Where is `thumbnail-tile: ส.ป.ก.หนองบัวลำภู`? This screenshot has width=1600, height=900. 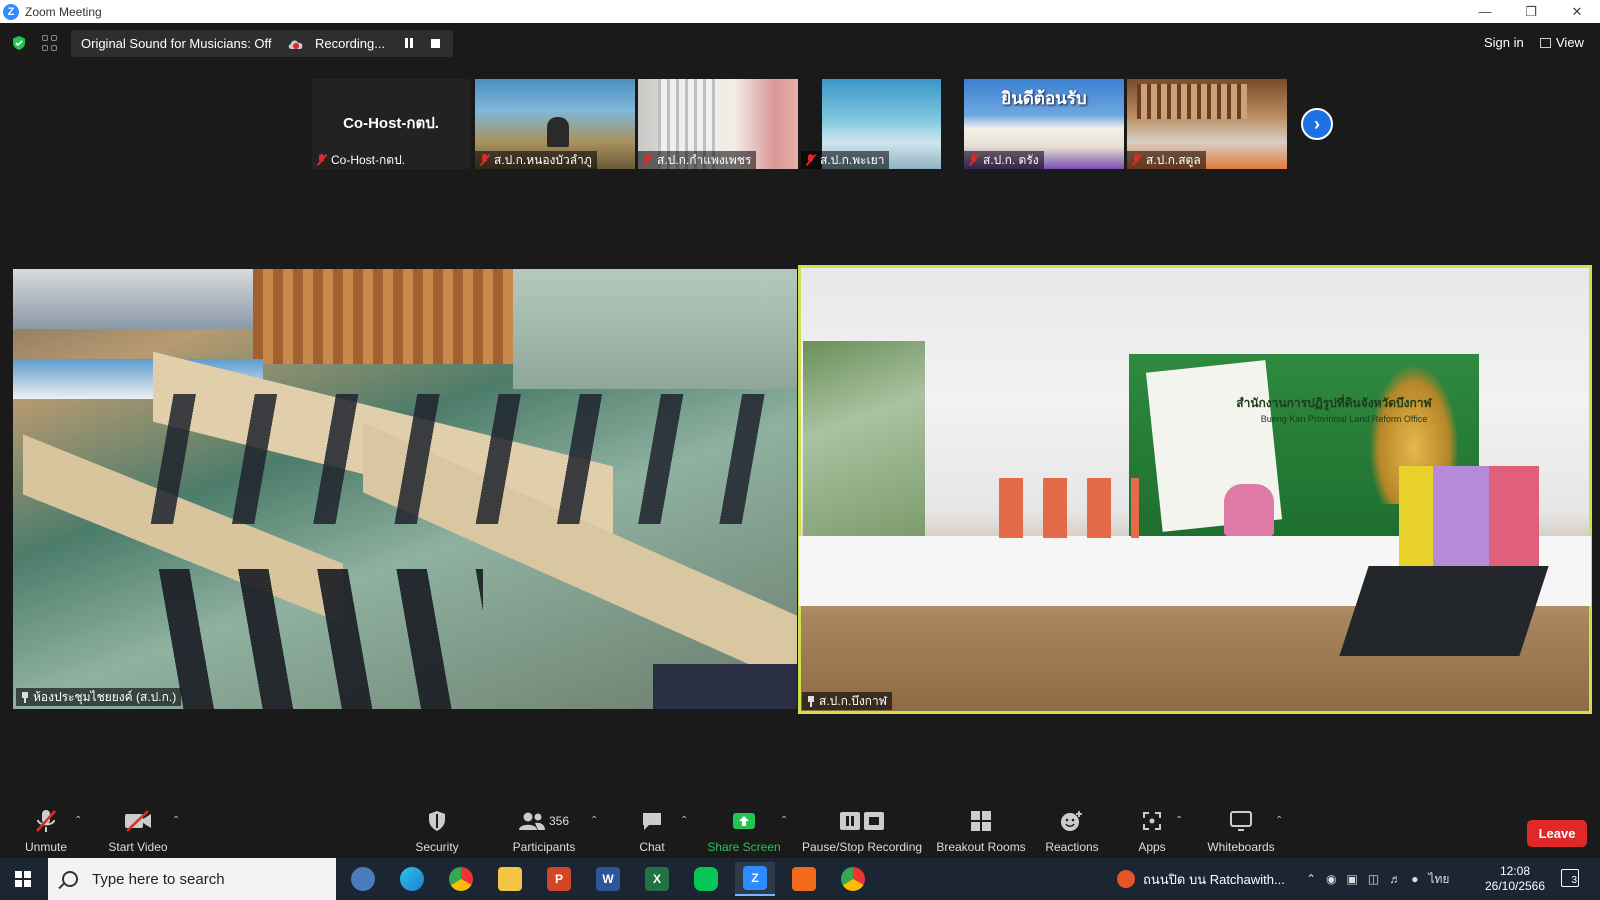 thumbnail-tile: ส.ป.ก.หนองบัวลำภู is located at coordinates (555, 124).